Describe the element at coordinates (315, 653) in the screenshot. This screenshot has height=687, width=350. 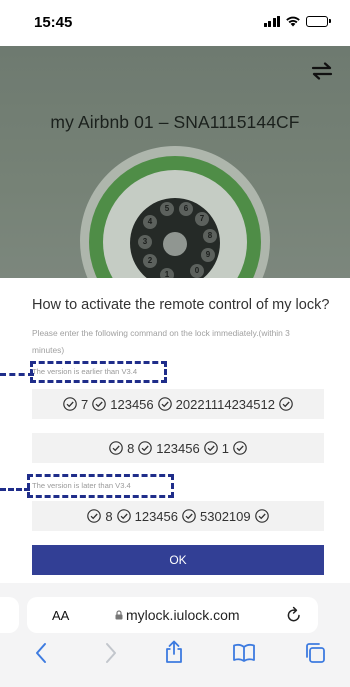
I see `tabs-icon` at that location.